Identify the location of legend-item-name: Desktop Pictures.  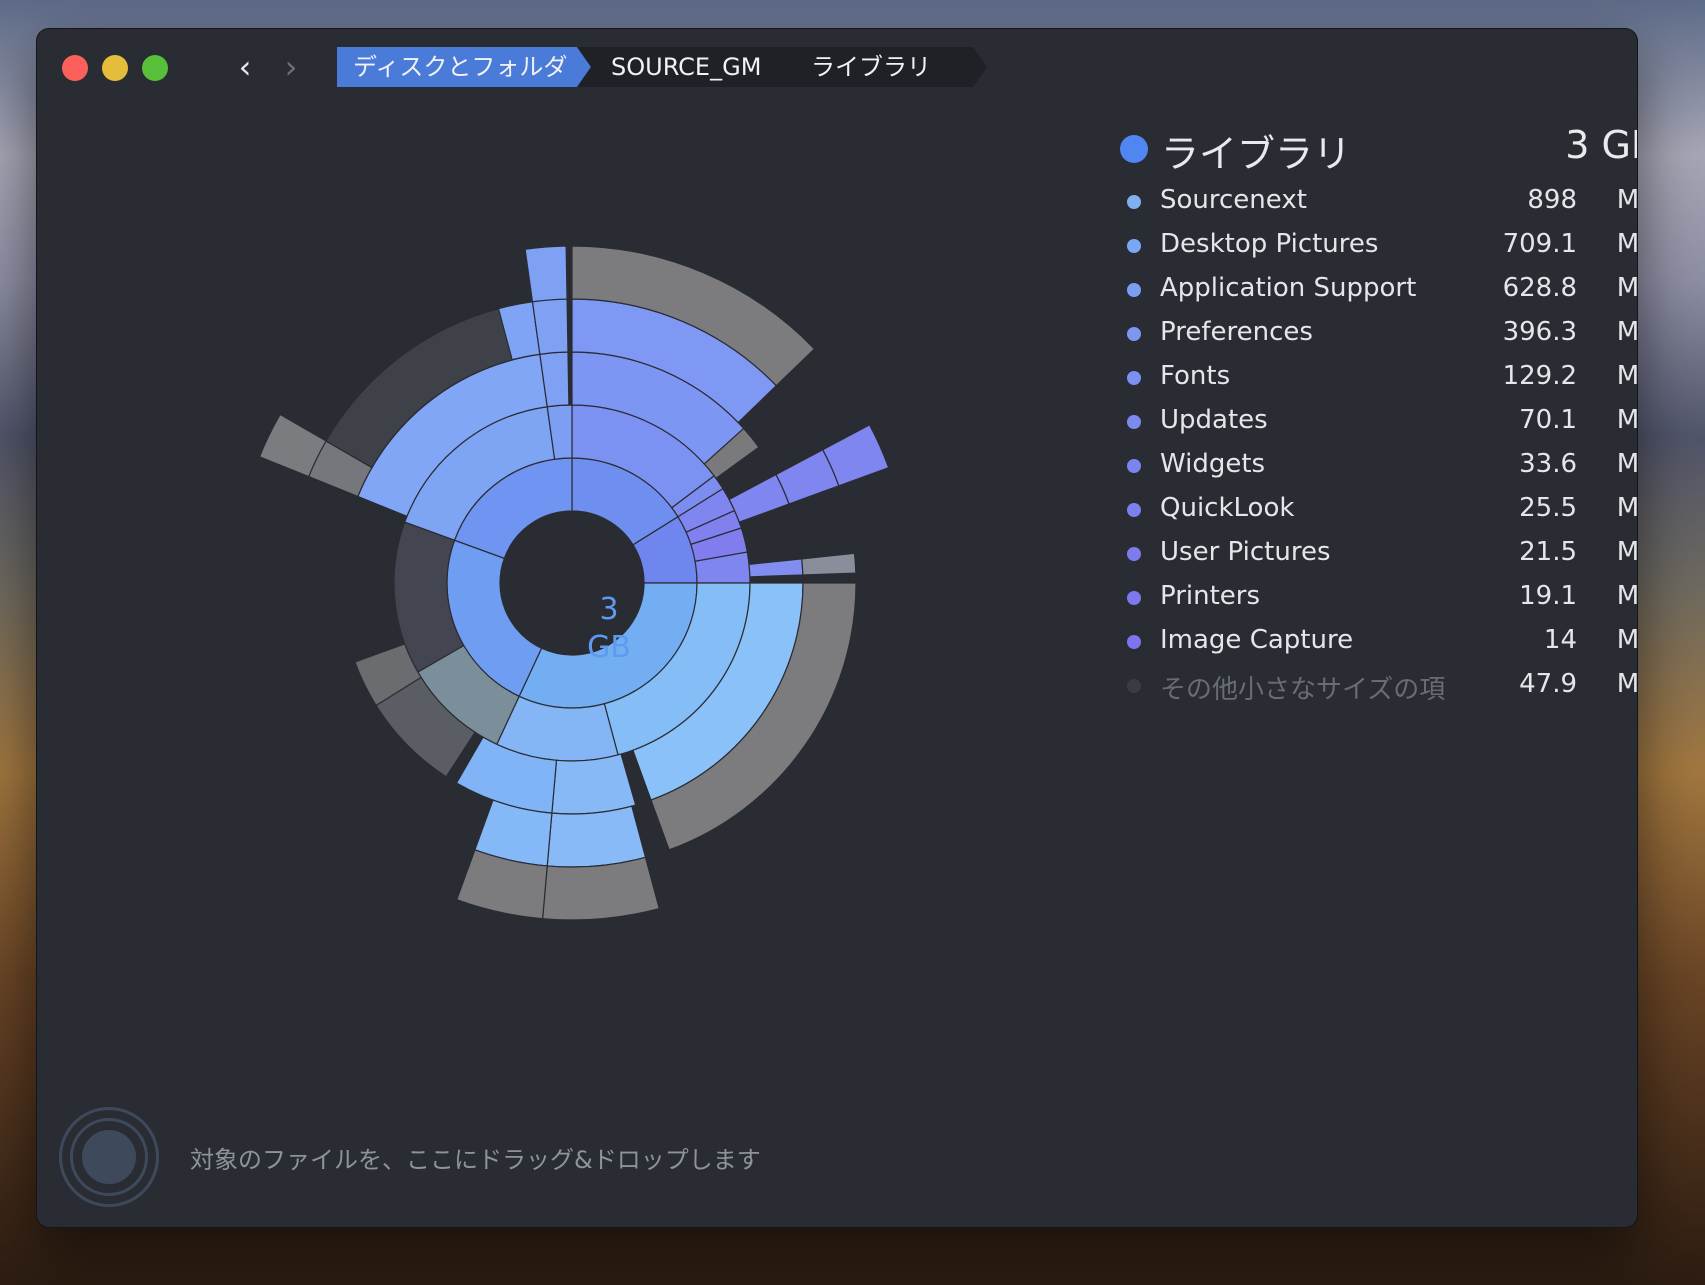
(1269, 244).